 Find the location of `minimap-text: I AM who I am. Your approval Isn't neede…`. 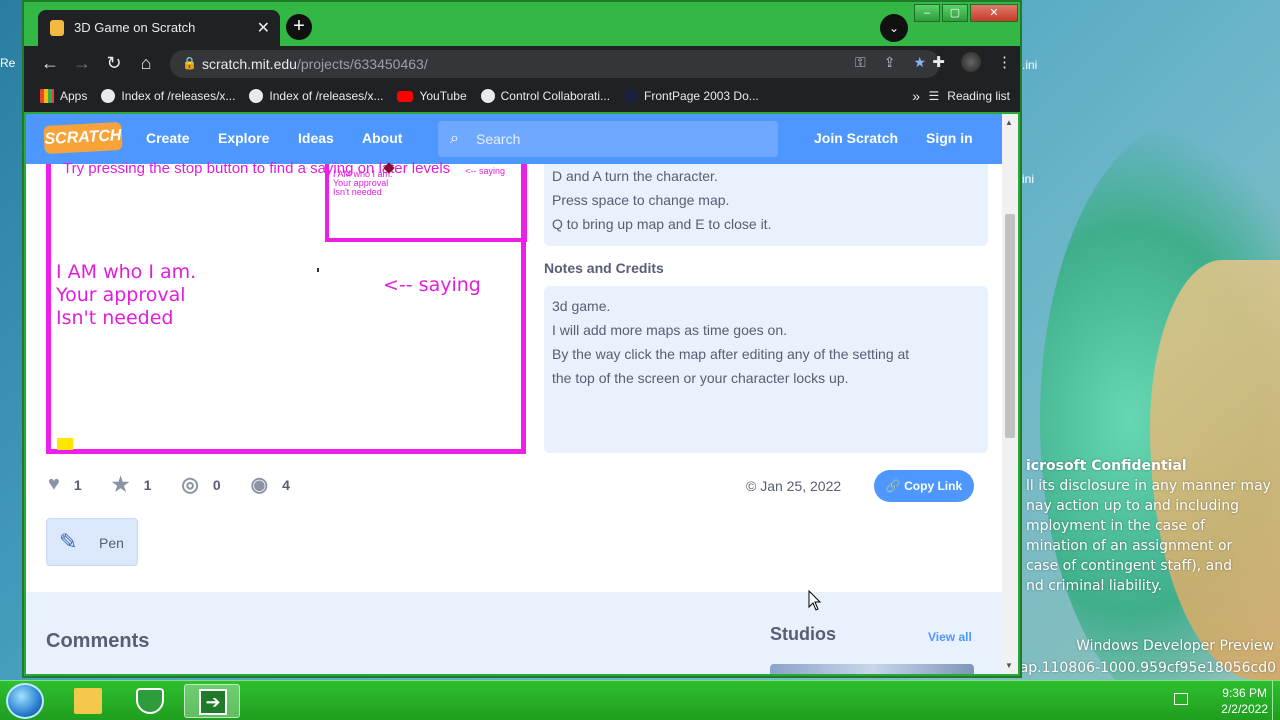

minimap-text: I AM who I am. Your approval Isn't neede… is located at coordinates (363, 183).